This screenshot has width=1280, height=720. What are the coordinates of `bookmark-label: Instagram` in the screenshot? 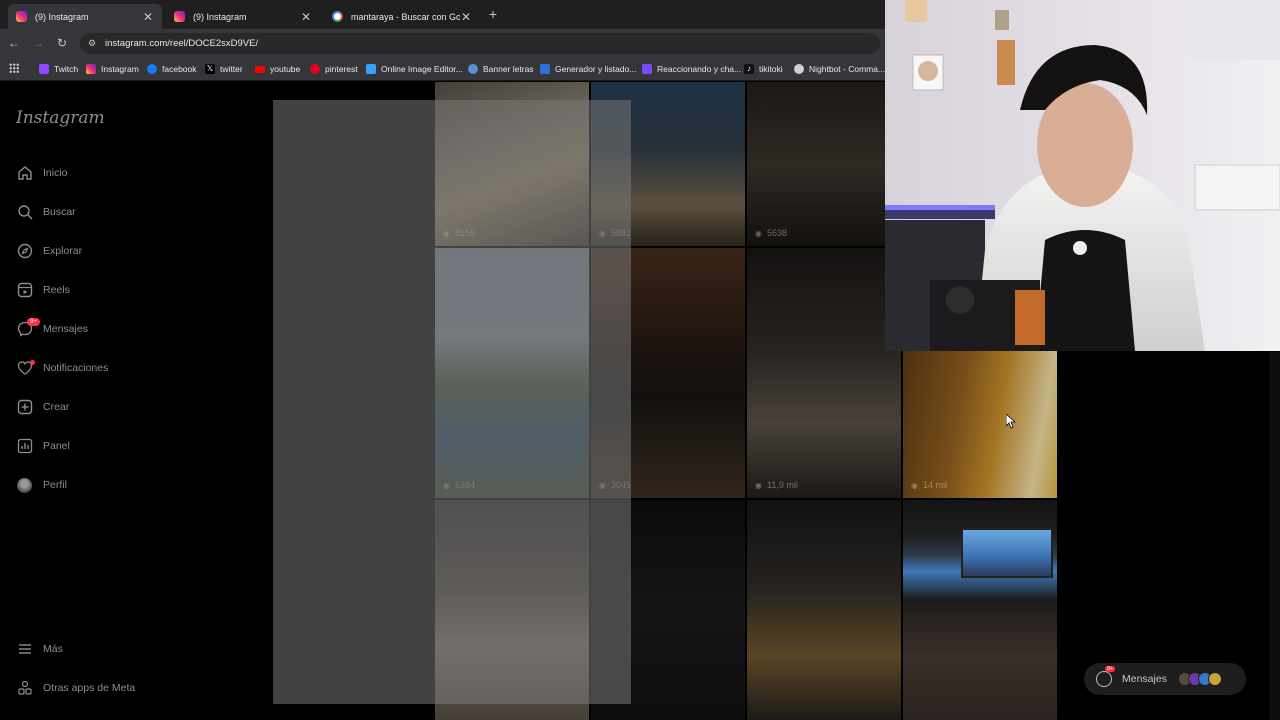 It's located at (120, 69).